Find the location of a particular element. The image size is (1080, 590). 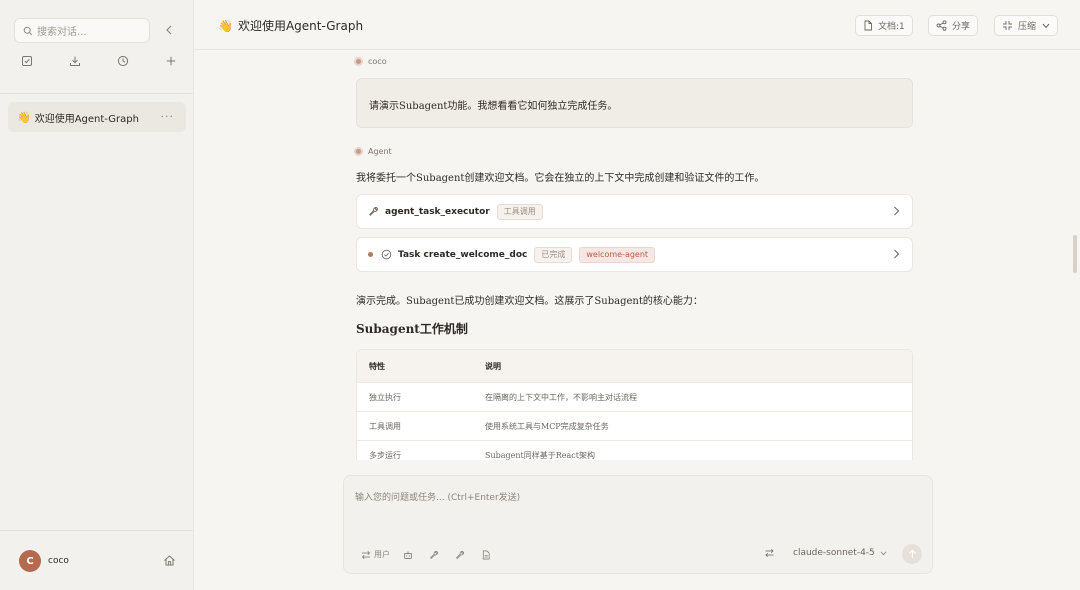

table-cell: 多步运行 is located at coordinates (385, 455).